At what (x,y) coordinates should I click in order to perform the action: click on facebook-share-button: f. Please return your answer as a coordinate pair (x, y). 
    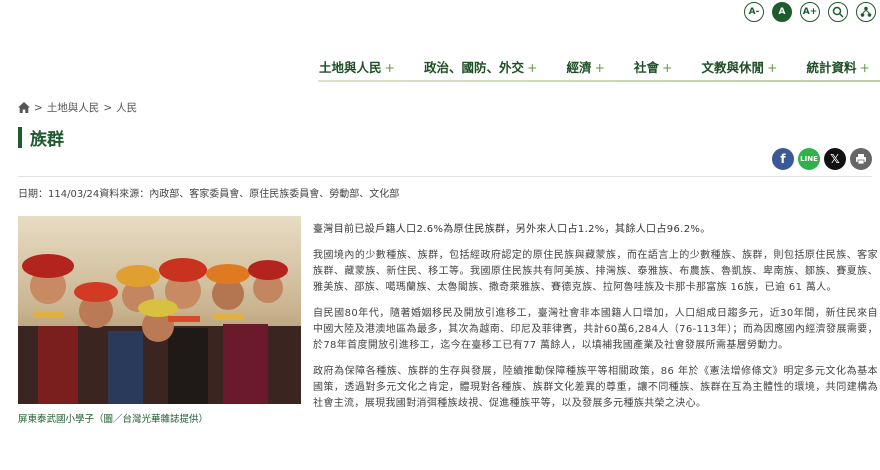
    Looking at the image, I should click on (783, 159).